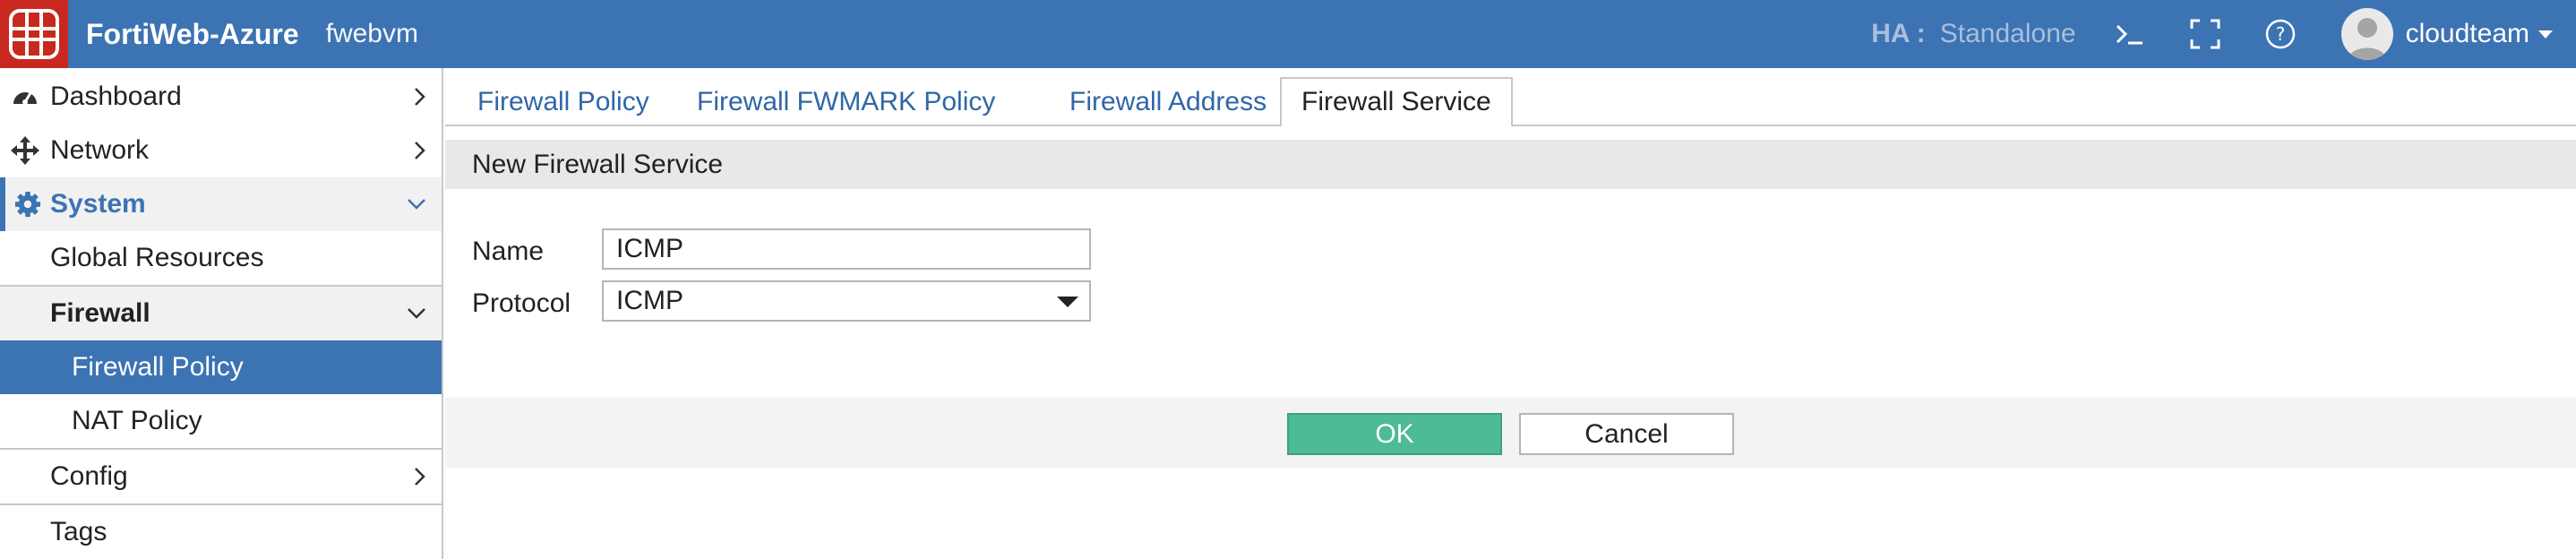 This screenshot has width=2576, height=559. Describe the element at coordinates (846, 249) in the screenshot. I see `name-field` at that location.